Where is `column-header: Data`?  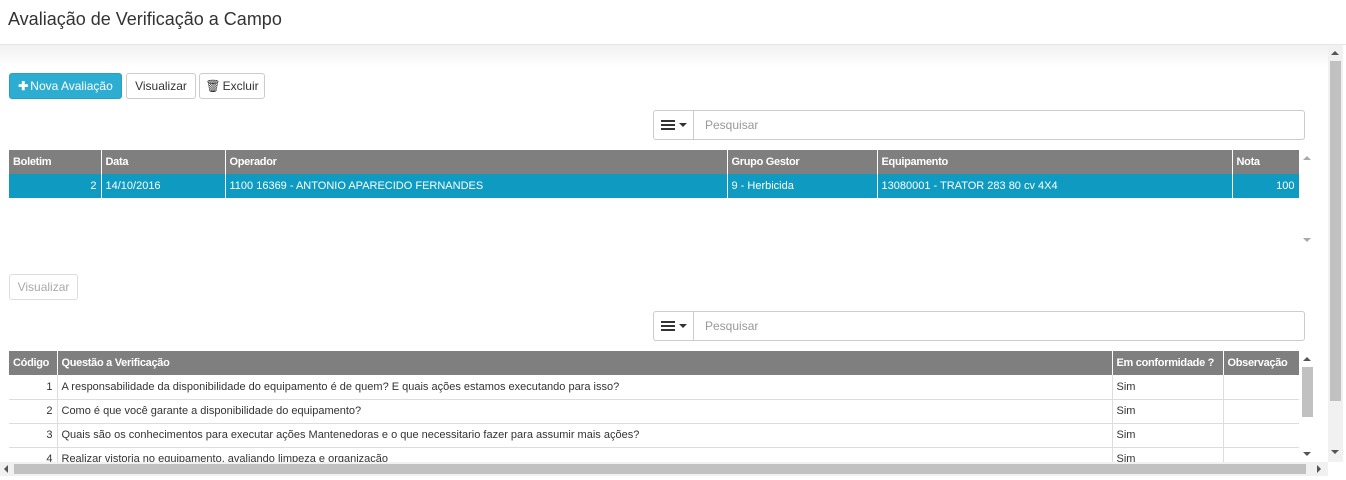 column-header: Data is located at coordinates (163, 162).